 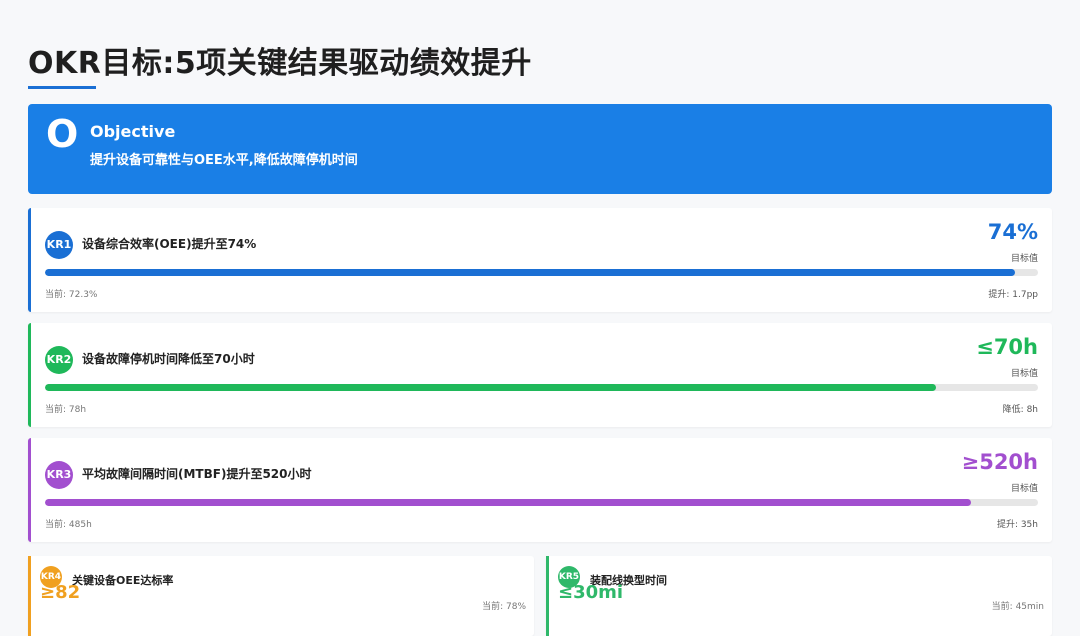 What do you see at coordinates (504, 607) in the screenshot?
I see `kr-current-value: 当前: 78%` at bounding box center [504, 607].